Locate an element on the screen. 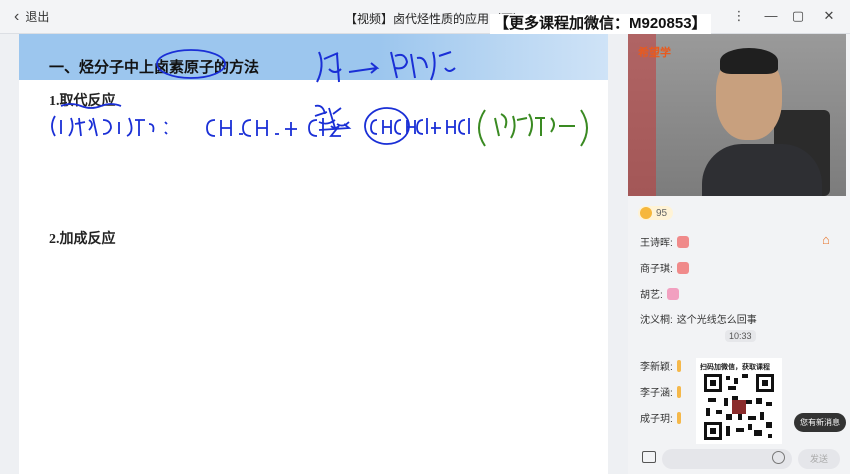 Image resolution: width=850 pixels, height=474 pixels. chat-message: 李新颖: is located at coordinates (660, 365).